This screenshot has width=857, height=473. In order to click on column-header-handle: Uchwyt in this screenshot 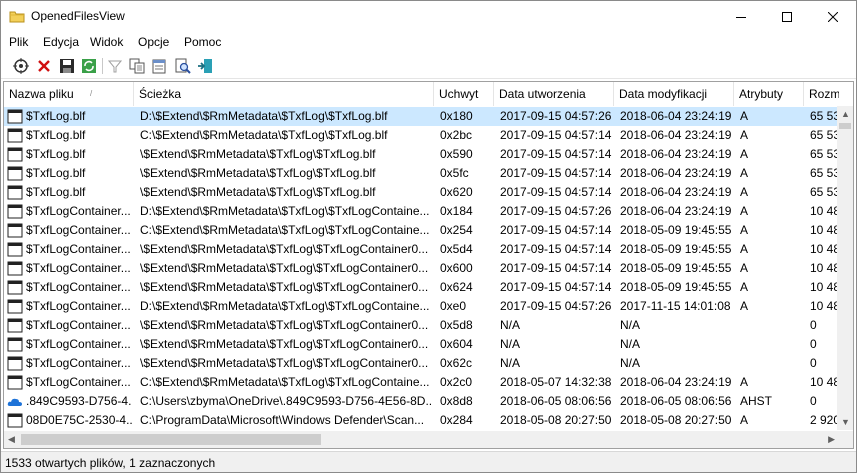, I will do `click(464, 94)`.